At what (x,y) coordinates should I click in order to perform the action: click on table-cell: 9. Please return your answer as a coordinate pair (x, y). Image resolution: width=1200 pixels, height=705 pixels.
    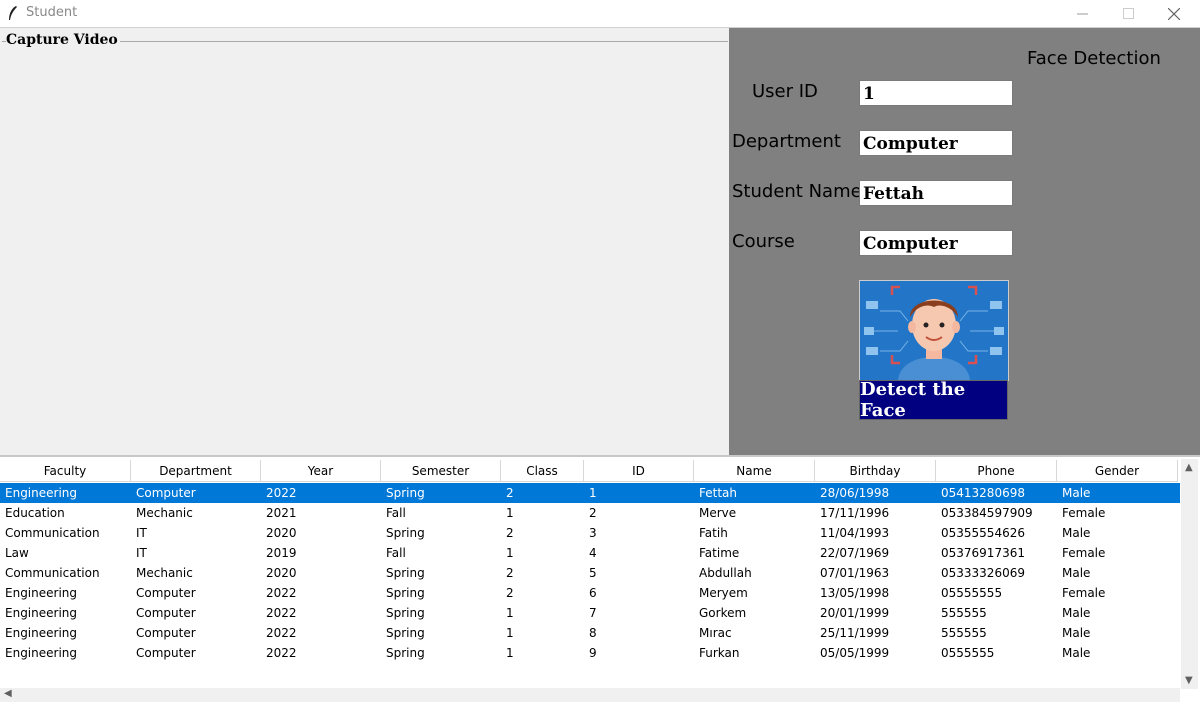
    Looking at the image, I should click on (593, 653).